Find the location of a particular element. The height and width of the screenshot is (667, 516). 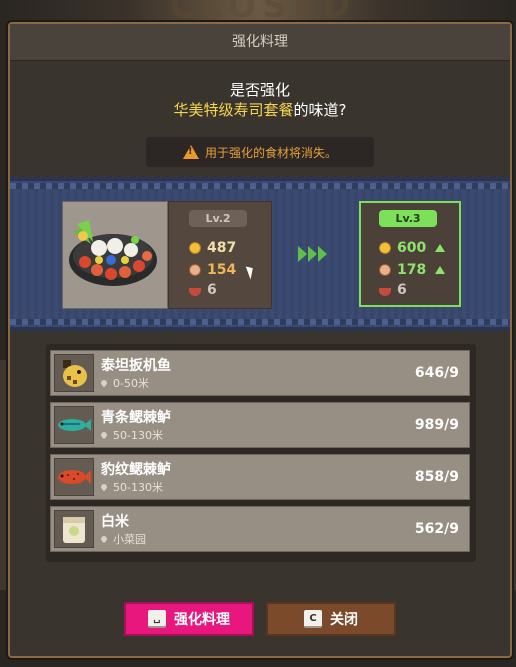

ingredient-row: 白米 小菜园 562/9 is located at coordinates (260, 529).